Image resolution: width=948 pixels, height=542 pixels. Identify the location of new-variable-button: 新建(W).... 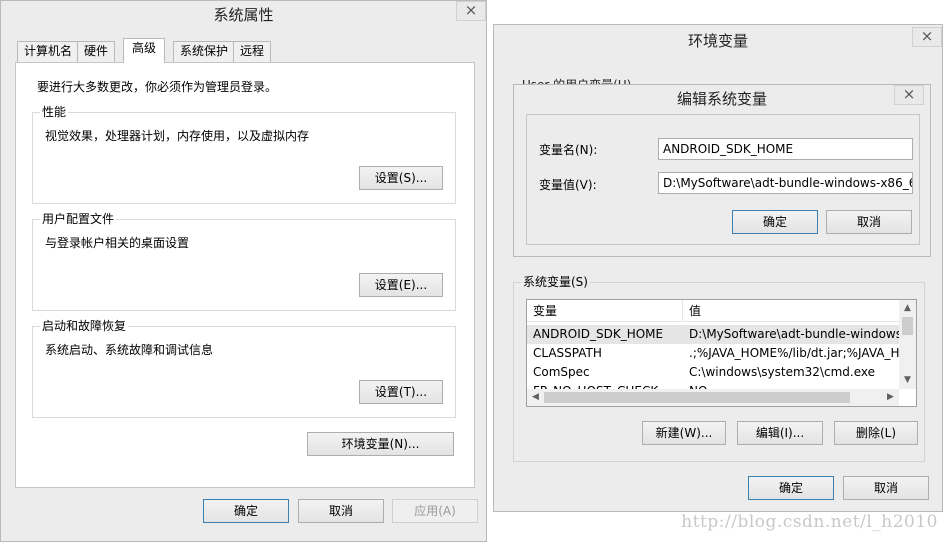
(684, 433).